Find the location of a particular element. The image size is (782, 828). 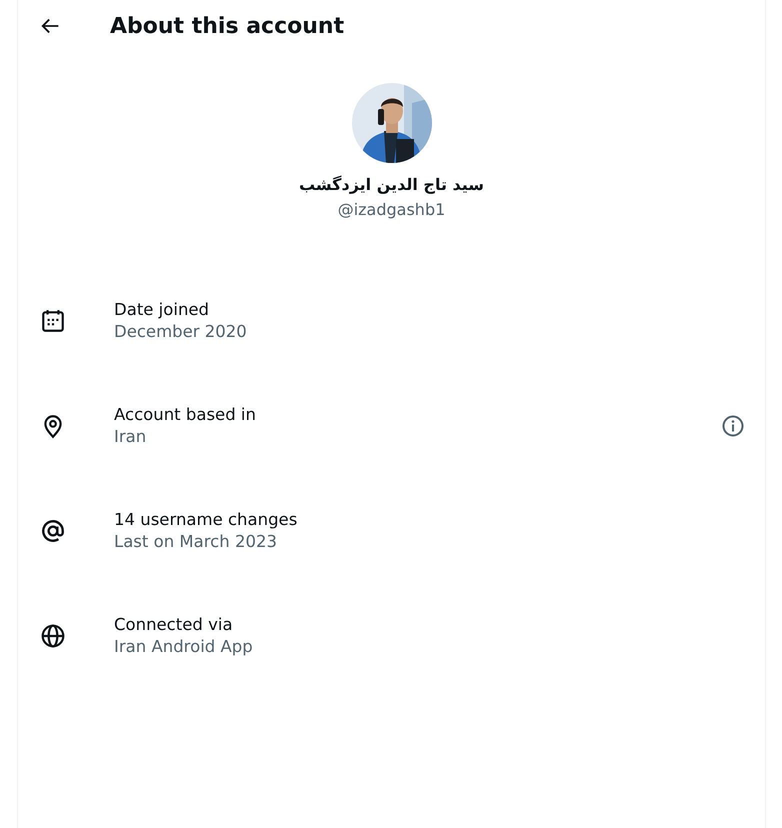

username: @izadgashb1 is located at coordinates (392, 209).